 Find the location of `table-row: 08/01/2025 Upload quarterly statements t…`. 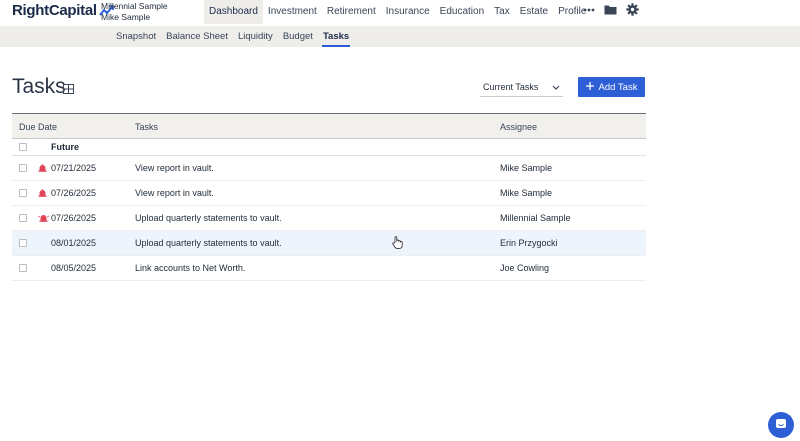

table-row: 08/01/2025 Upload quarterly statements t… is located at coordinates (329, 243).